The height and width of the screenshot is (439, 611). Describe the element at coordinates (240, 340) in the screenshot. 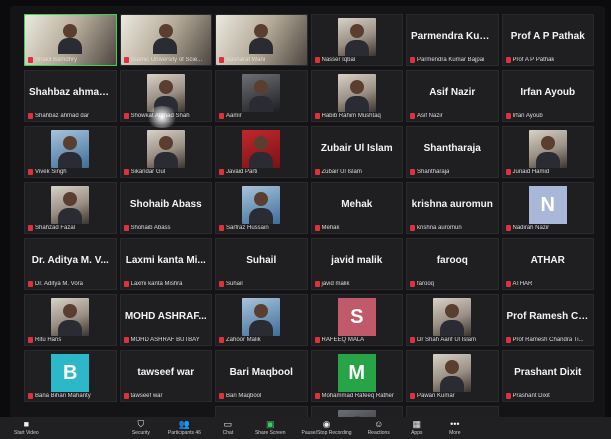

I see `participant-caption: Zahoor Malik` at that location.